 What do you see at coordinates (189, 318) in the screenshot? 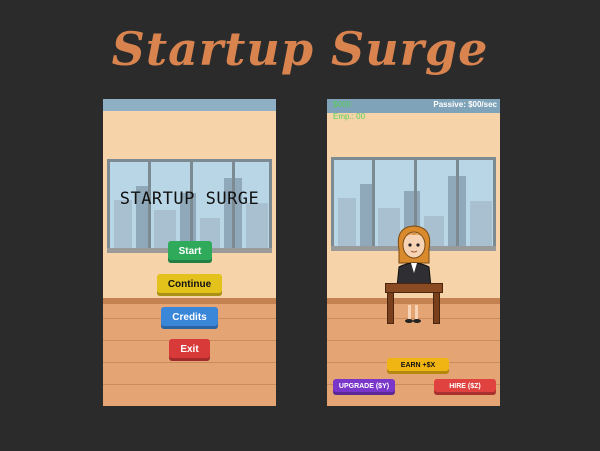
I see `credits-button: Credits` at bounding box center [189, 318].